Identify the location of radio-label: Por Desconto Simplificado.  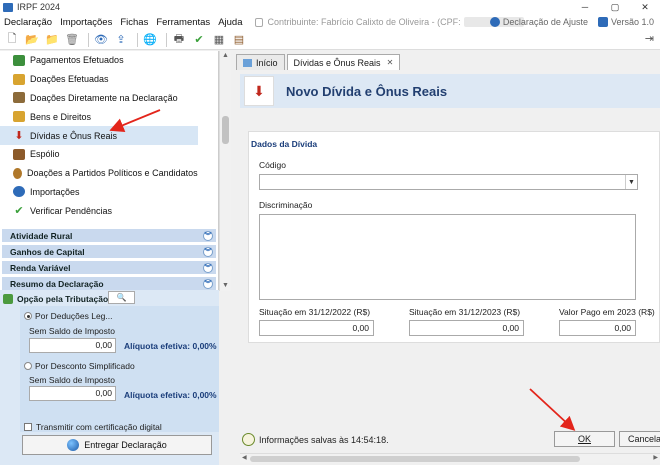
(85, 366).